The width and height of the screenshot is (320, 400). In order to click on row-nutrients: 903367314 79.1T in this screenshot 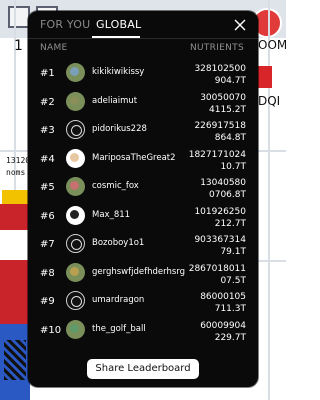, I will do `click(220, 246)`.